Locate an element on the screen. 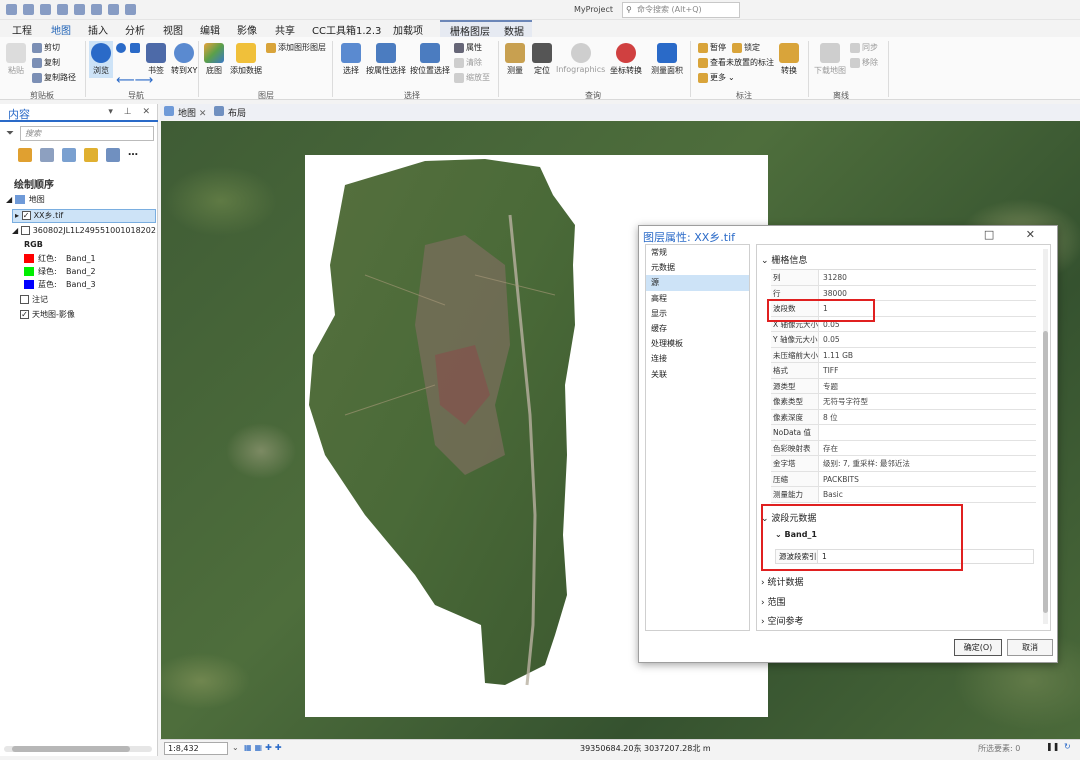 The image size is (1080, 760). bookmarks-button: 书签 is located at coordinates (156, 59).